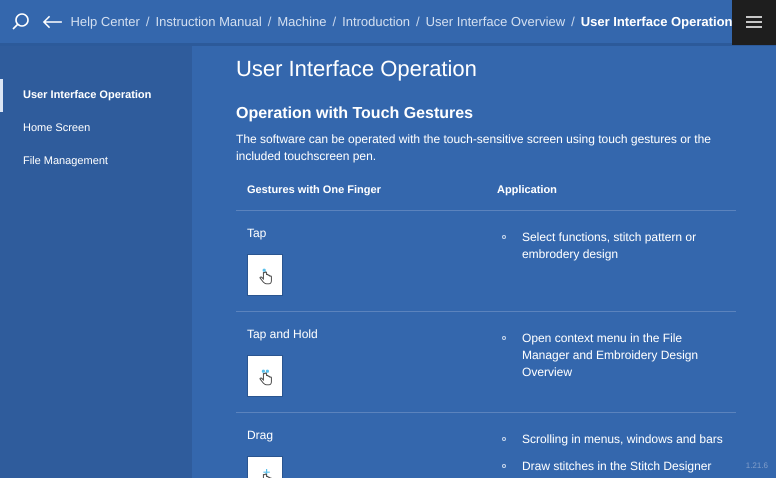  Describe the element at coordinates (617, 466) in the screenshot. I see `application-text: Draw stitches in the Stitch Designer` at that location.